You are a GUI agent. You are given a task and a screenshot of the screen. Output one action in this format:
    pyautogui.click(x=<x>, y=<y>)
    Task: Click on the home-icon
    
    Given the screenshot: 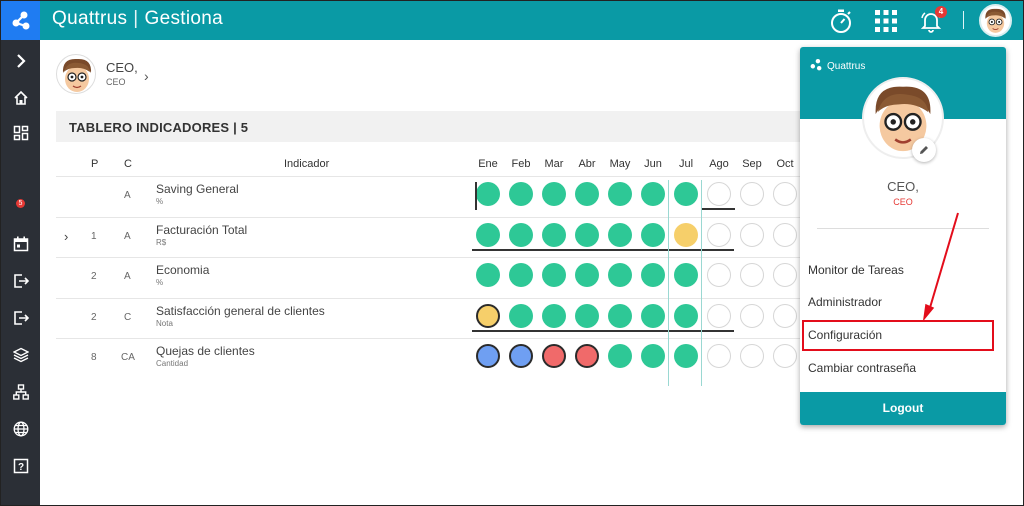 What is the action you would take?
    pyautogui.click(x=20, y=98)
    